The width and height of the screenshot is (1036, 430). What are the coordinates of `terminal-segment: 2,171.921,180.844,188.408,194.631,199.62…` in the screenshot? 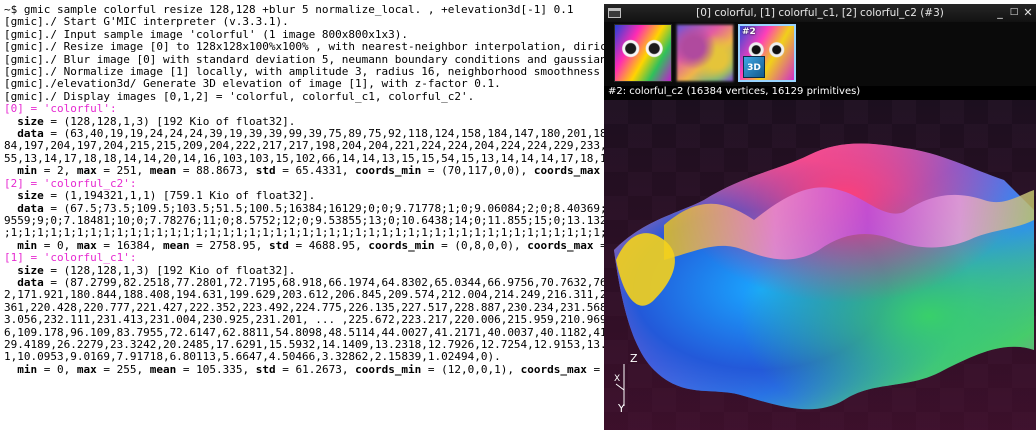 It's located at (304, 295).